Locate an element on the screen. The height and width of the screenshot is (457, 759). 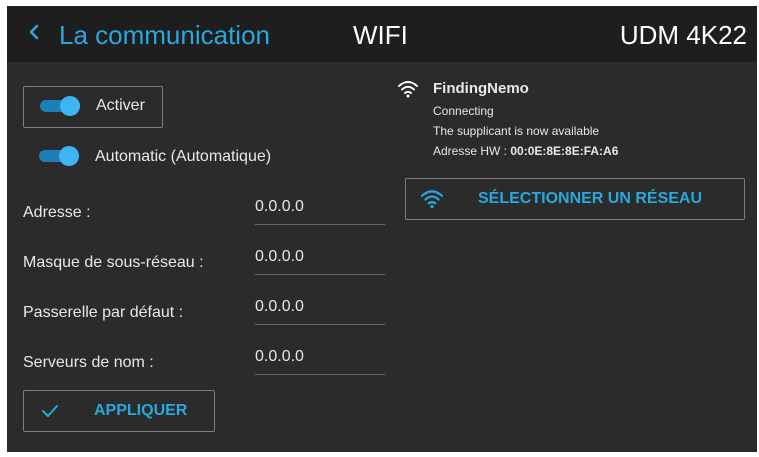
activate-button: Activer is located at coordinates (93, 107).